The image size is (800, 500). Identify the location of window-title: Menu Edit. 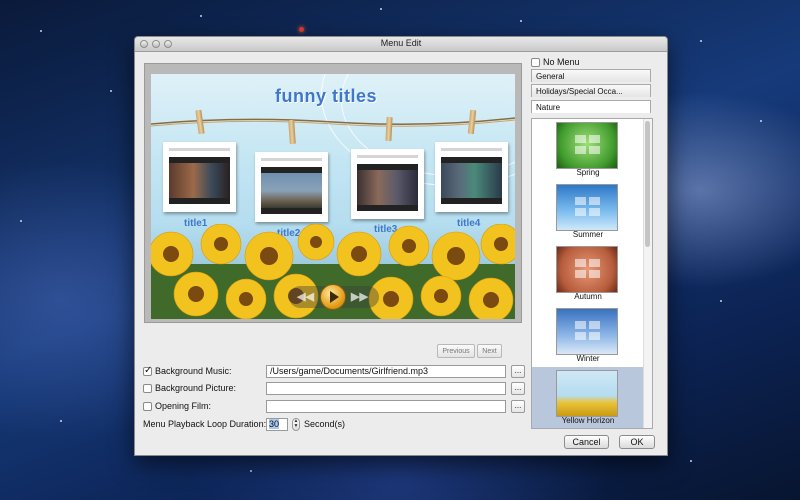
(401, 43).